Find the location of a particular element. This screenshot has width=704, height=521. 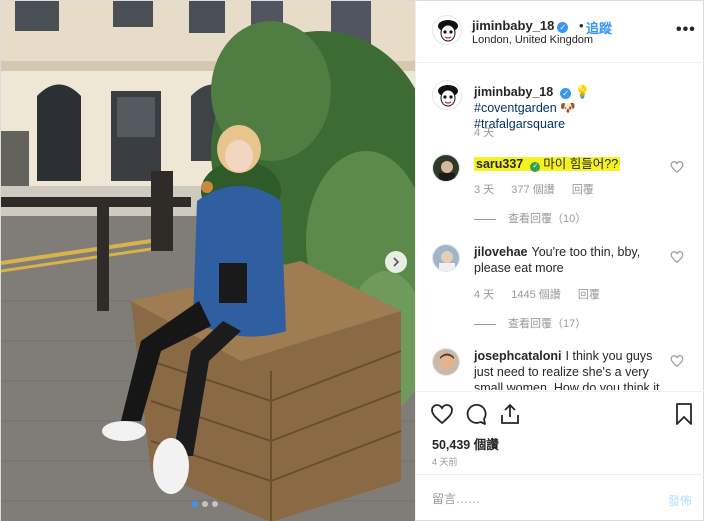

post-author: jiminbaby_18 ✓ is located at coordinates (520, 25).